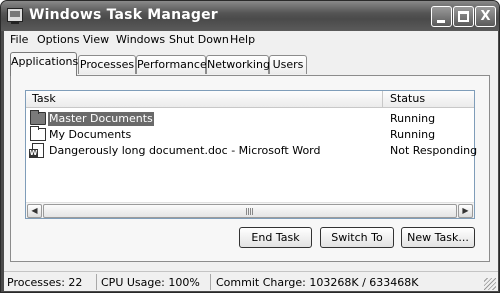 The height and width of the screenshot is (293, 500). What do you see at coordinates (199, 39) in the screenshot?
I see `menu-shut-down: Shut Down` at bounding box center [199, 39].